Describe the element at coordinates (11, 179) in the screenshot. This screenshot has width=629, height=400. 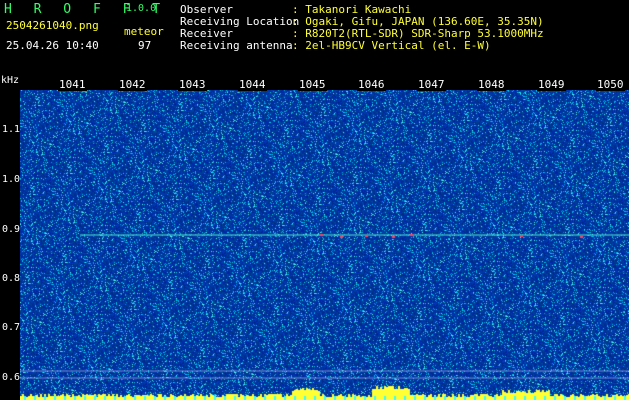
I see `y-tick-label: 1.0` at that location.